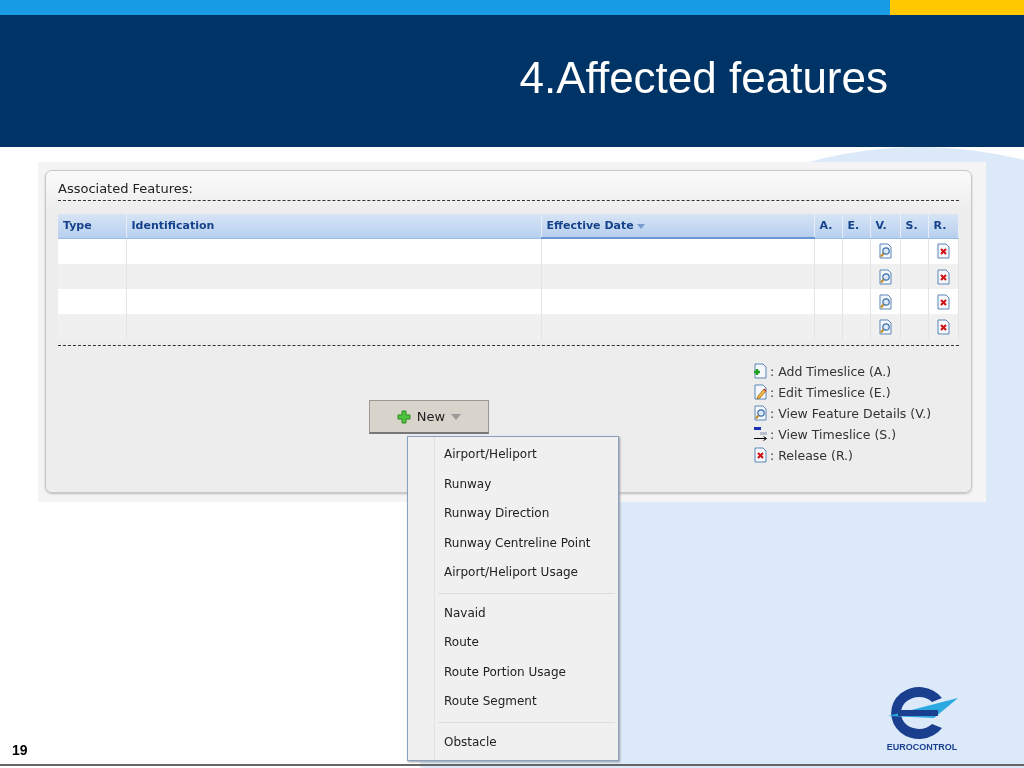  What do you see at coordinates (856, 226) in the screenshot?
I see `column-header: E.` at bounding box center [856, 226].